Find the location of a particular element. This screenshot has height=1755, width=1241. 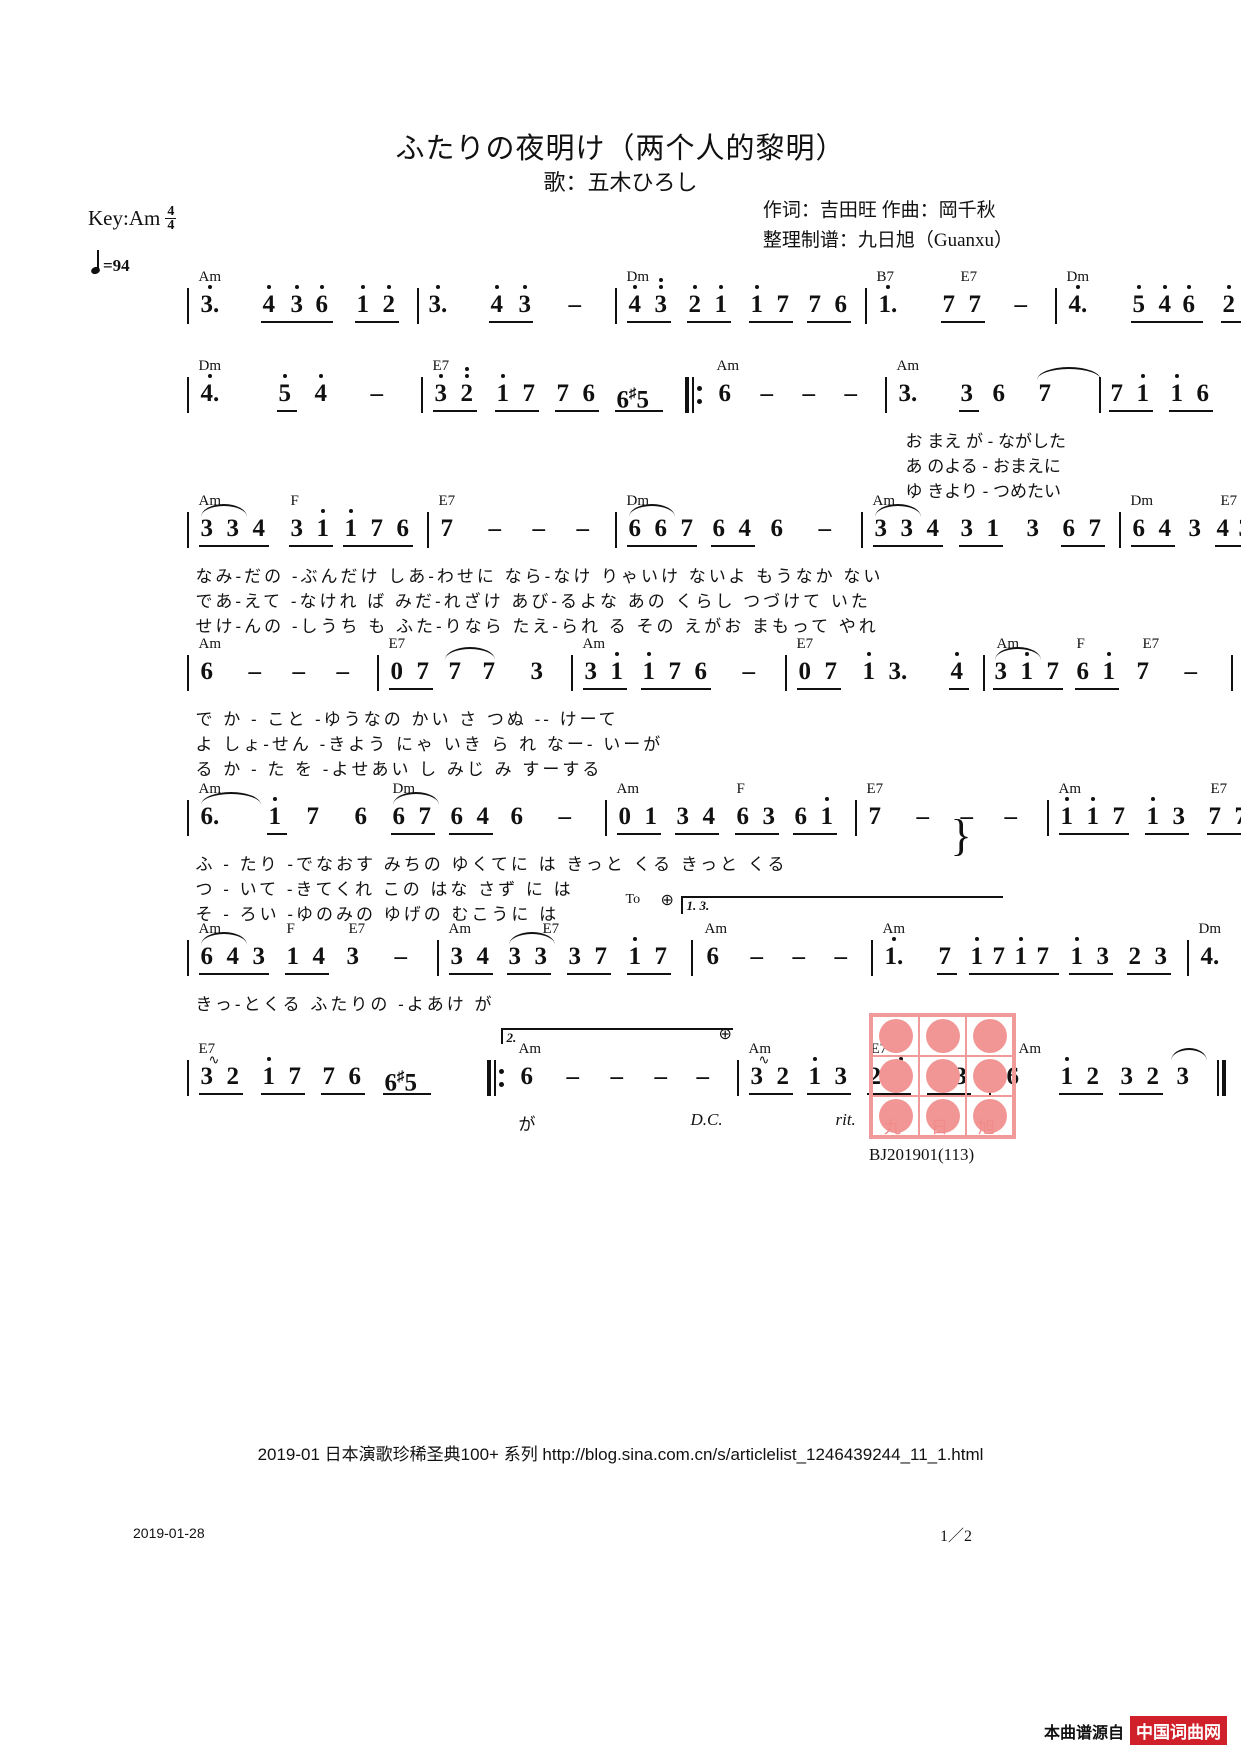

lyric-text: よ しょ-せん -きよう にゃ いき ら れ なー- いーが is located at coordinates (429, 744).